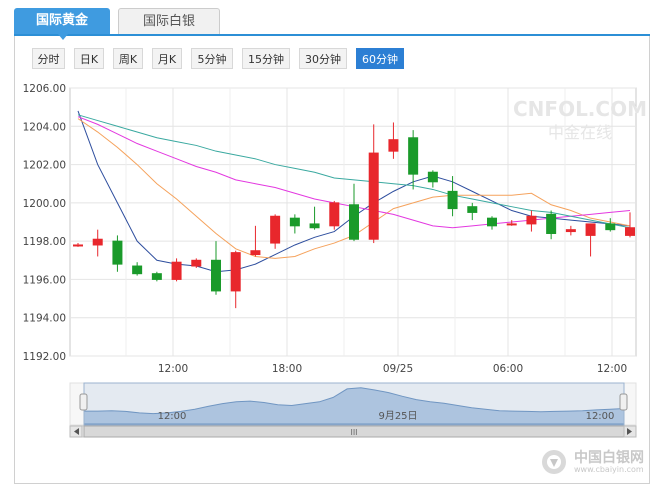  Describe the element at coordinates (44, 242) in the screenshot. I see `y-tick-label: 1198.00` at that location.